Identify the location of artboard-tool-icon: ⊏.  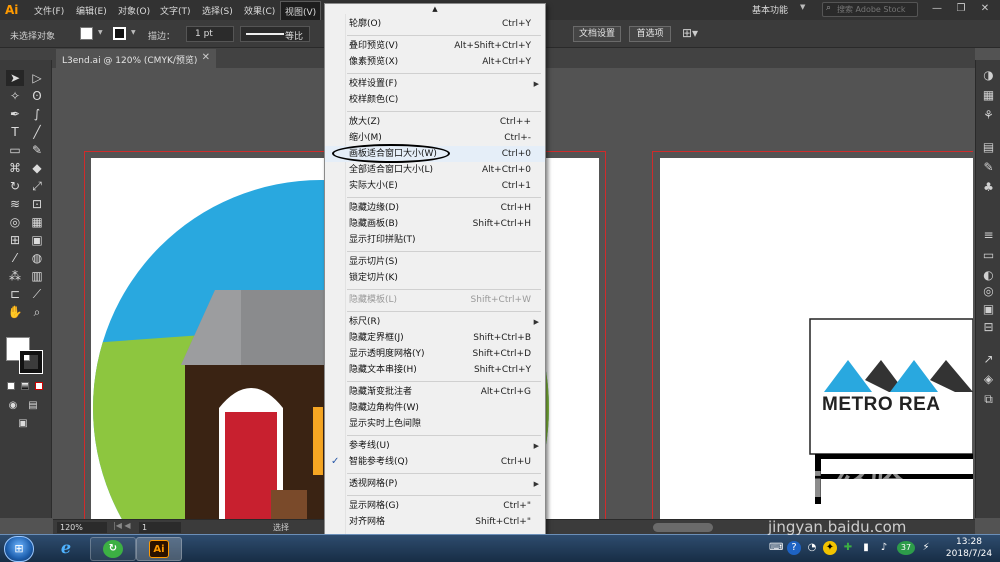
(15, 294).